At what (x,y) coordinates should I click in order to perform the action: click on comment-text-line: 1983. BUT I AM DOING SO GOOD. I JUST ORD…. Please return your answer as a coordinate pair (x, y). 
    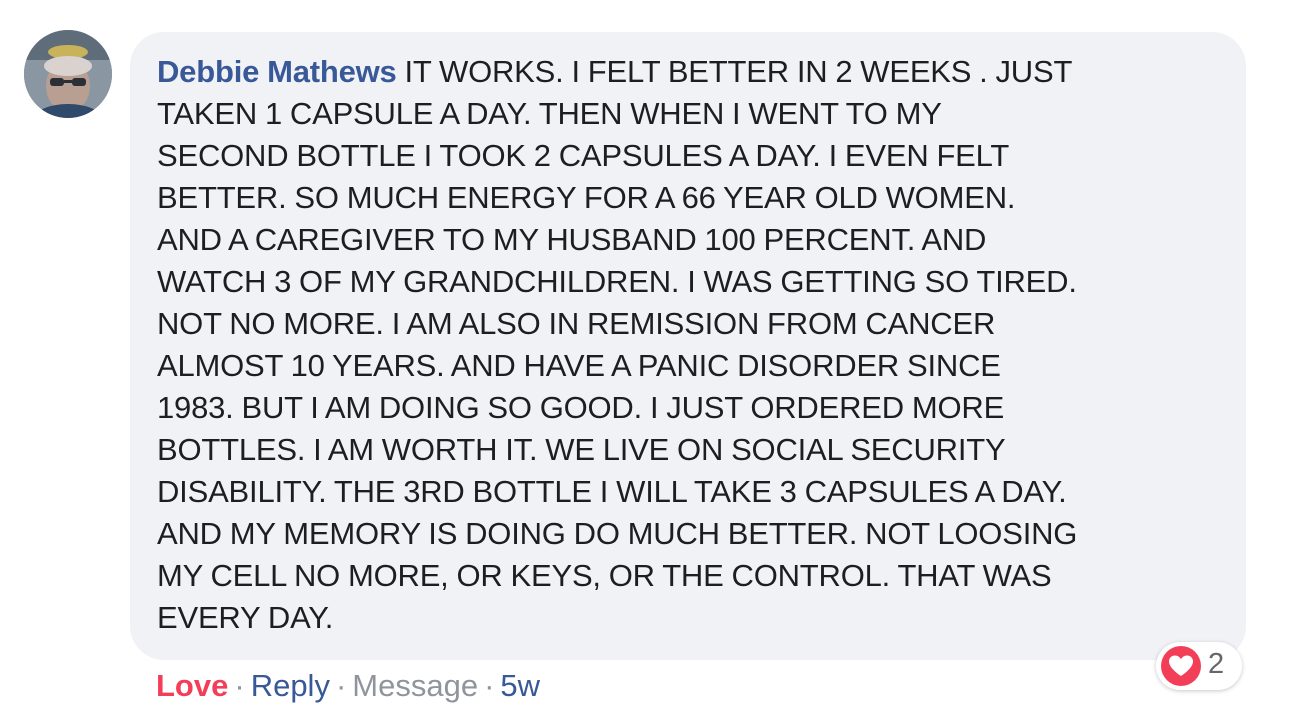
    Looking at the image, I should click on (581, 407).